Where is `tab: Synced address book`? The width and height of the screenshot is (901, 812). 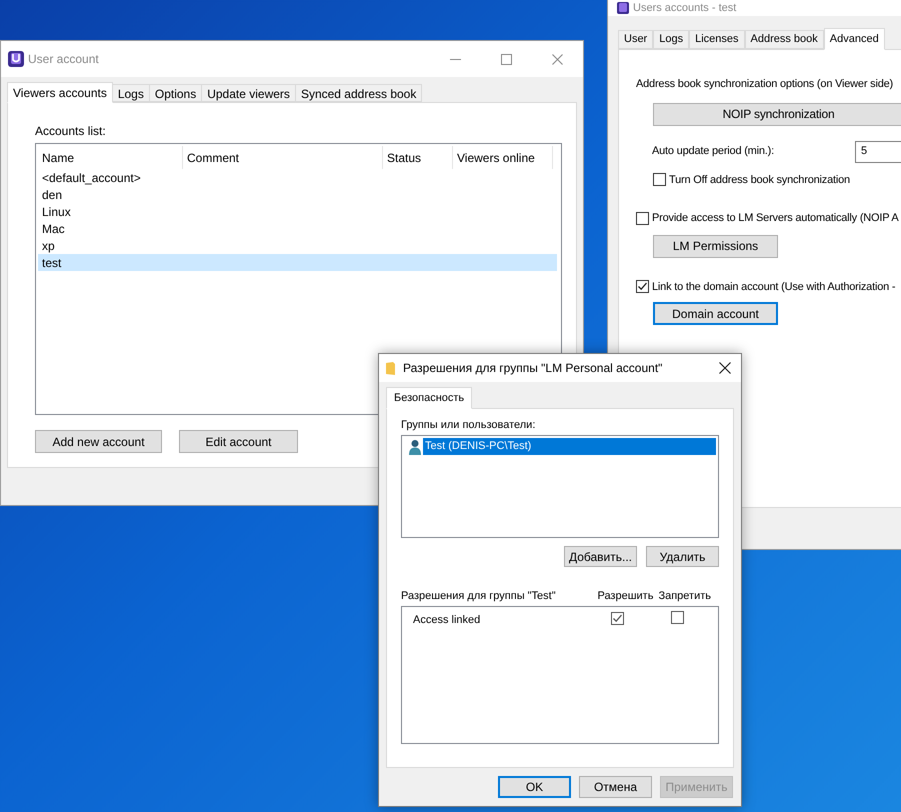
tab: Synced address book is located at coordinates (359, 93).